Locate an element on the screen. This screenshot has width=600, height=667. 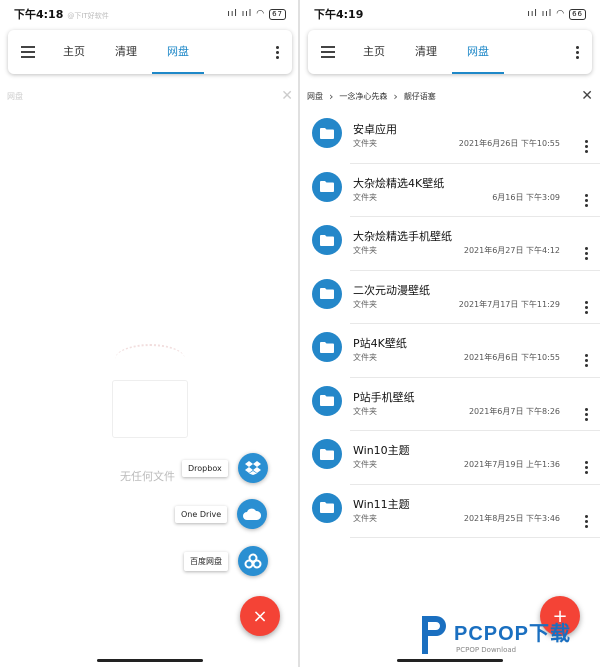
file-date: 2021年7月17日 下午11:29 is located at coordinates (509, 304).